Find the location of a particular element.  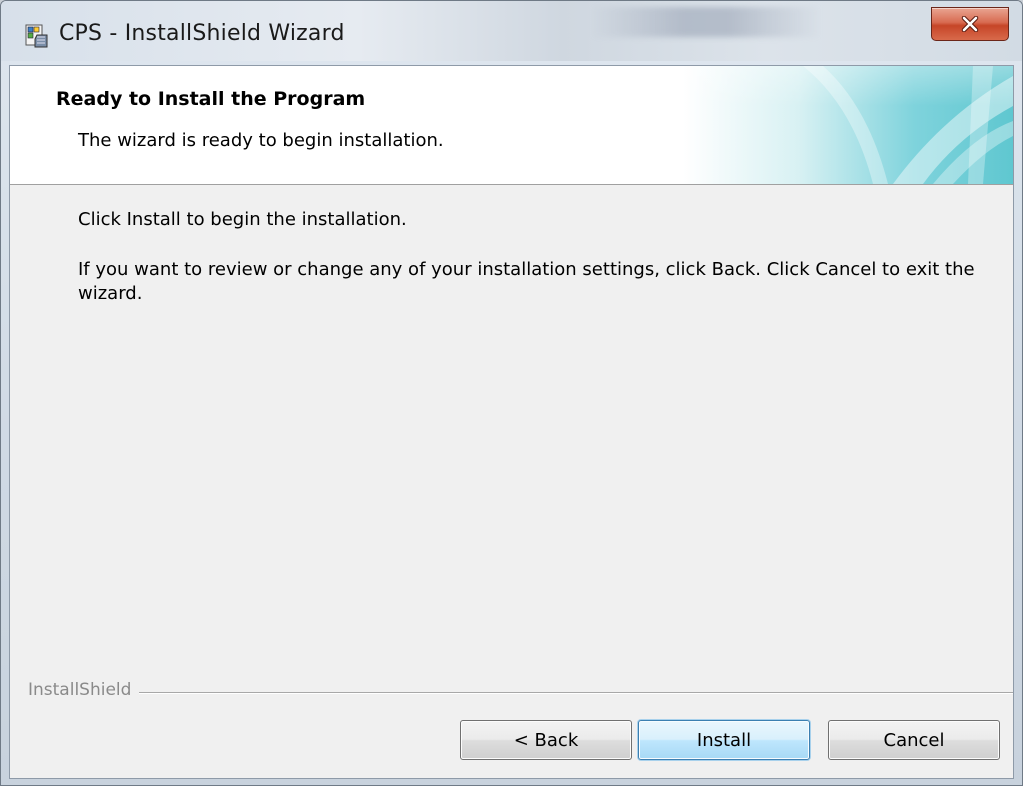

separator-line is located at coordinates (520, 693).